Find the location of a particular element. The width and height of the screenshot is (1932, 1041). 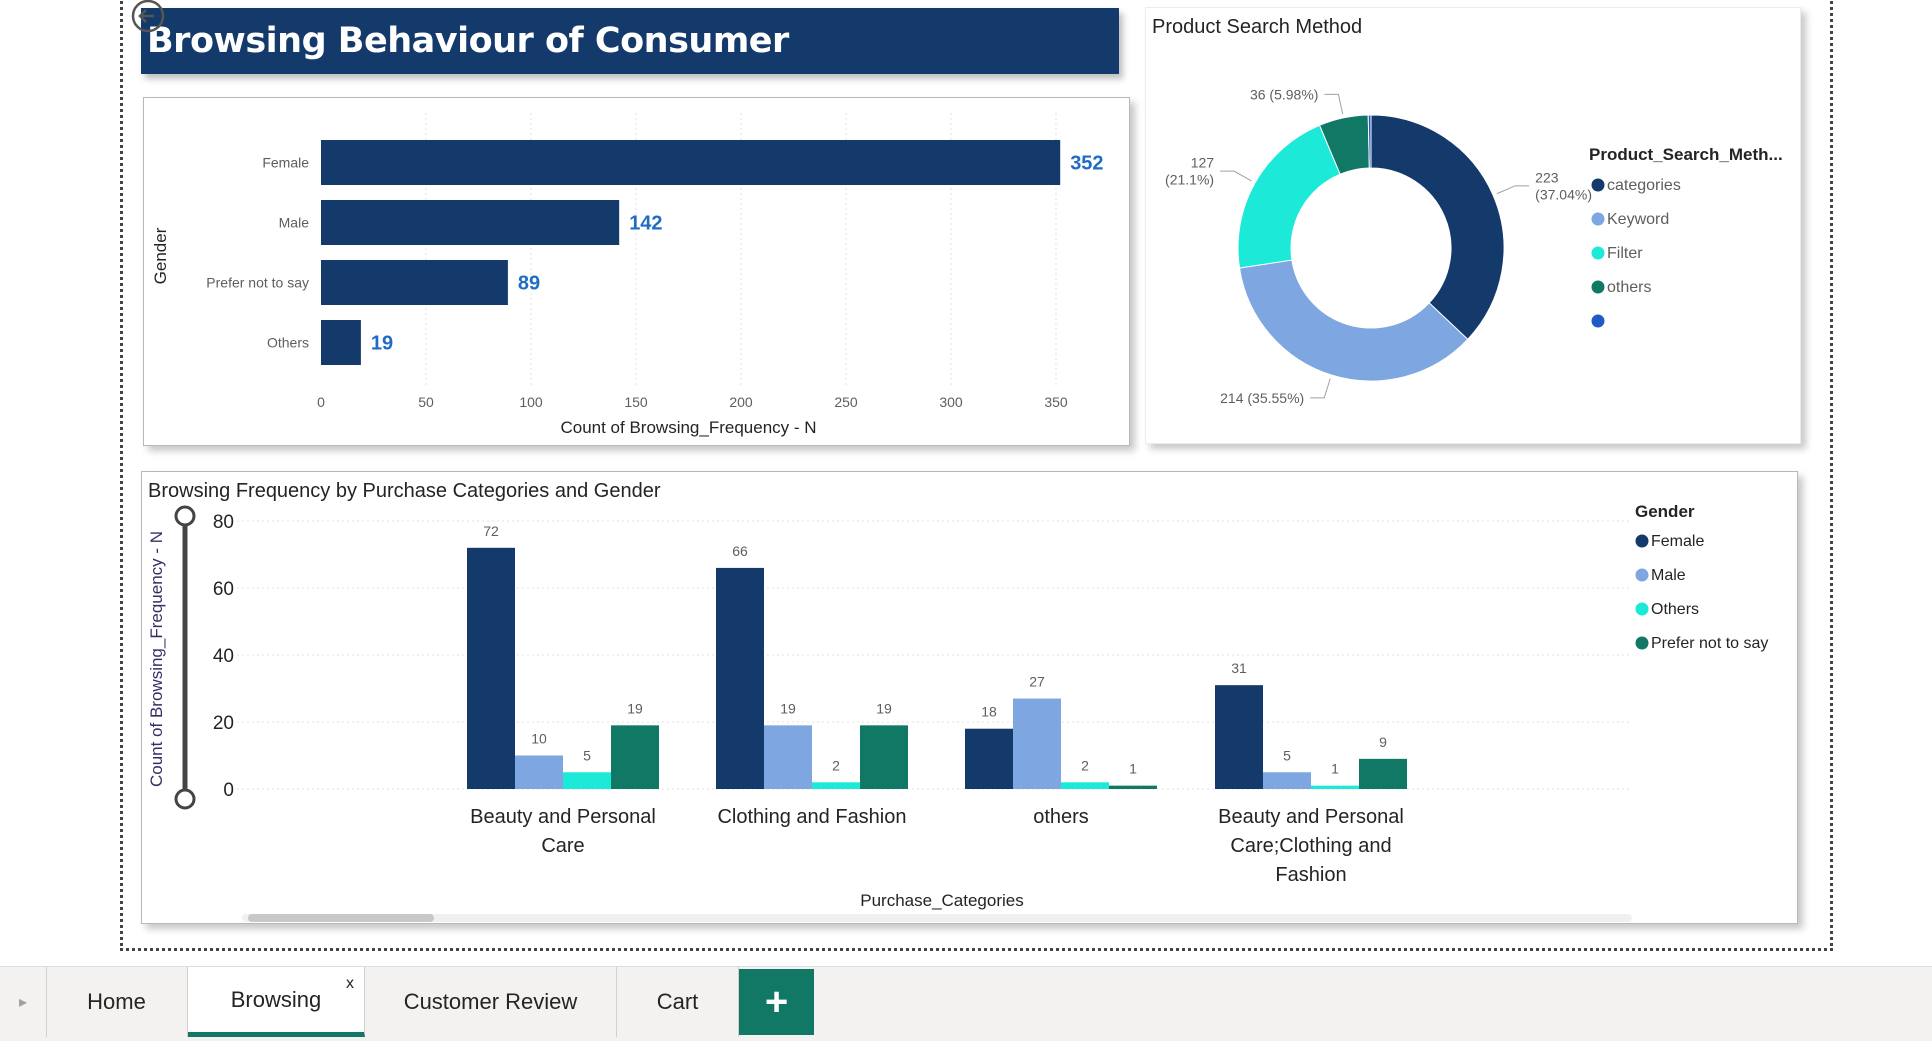

legend-item-label: Prefer not to say is located at coordinates (1709, 643).